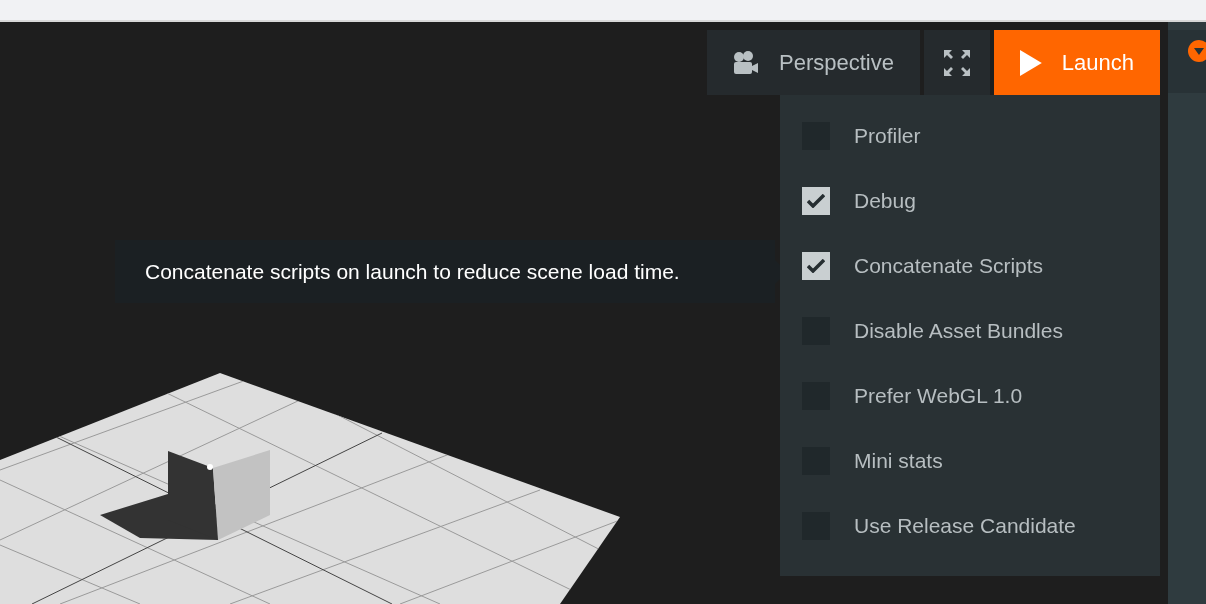  Describe the element at coordinates (1197, 51) in the screenshot. I see `dropdown-icon` at that location.